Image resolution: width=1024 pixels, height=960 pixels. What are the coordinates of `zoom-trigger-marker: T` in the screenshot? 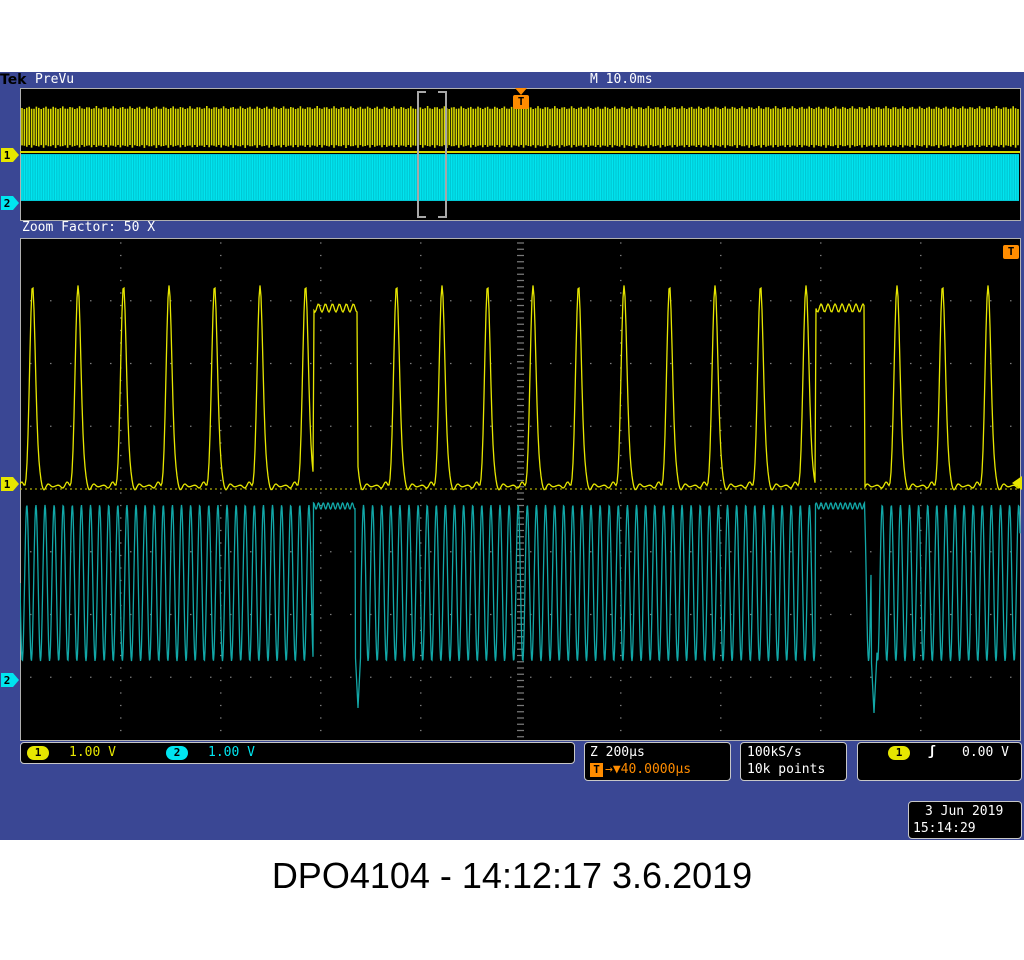 It's located at (1011, 252).